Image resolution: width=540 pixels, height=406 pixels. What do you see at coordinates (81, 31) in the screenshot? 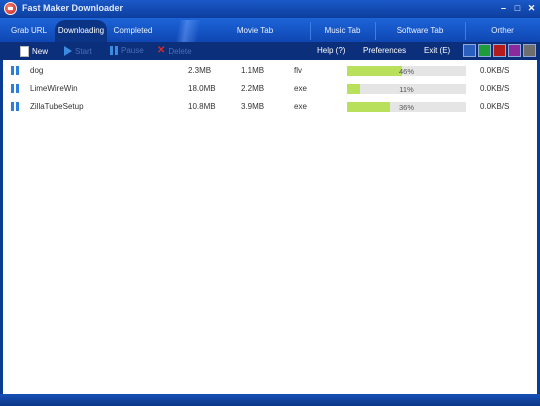
I see `tab-downloading: Downloading` at bounding box center [81, 31].